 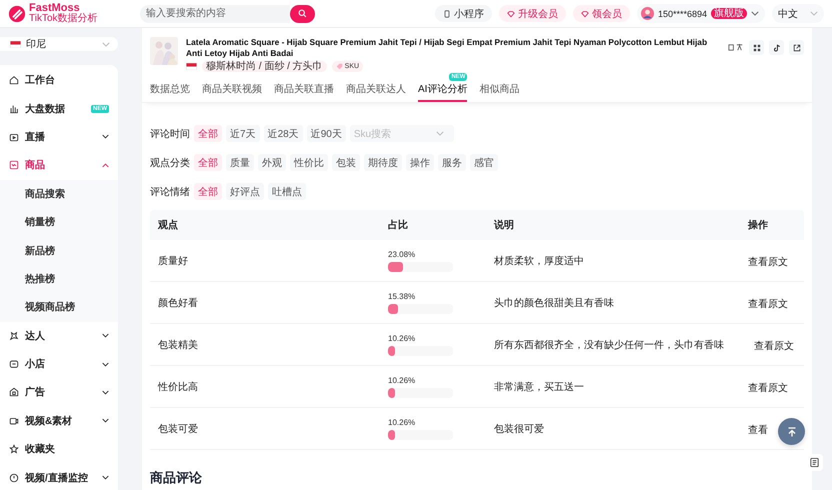 What do you see at coordinates (287, 191) in the screenshot?
I see `filter-chip: 吐槽点` at bounding box center [287, 191].